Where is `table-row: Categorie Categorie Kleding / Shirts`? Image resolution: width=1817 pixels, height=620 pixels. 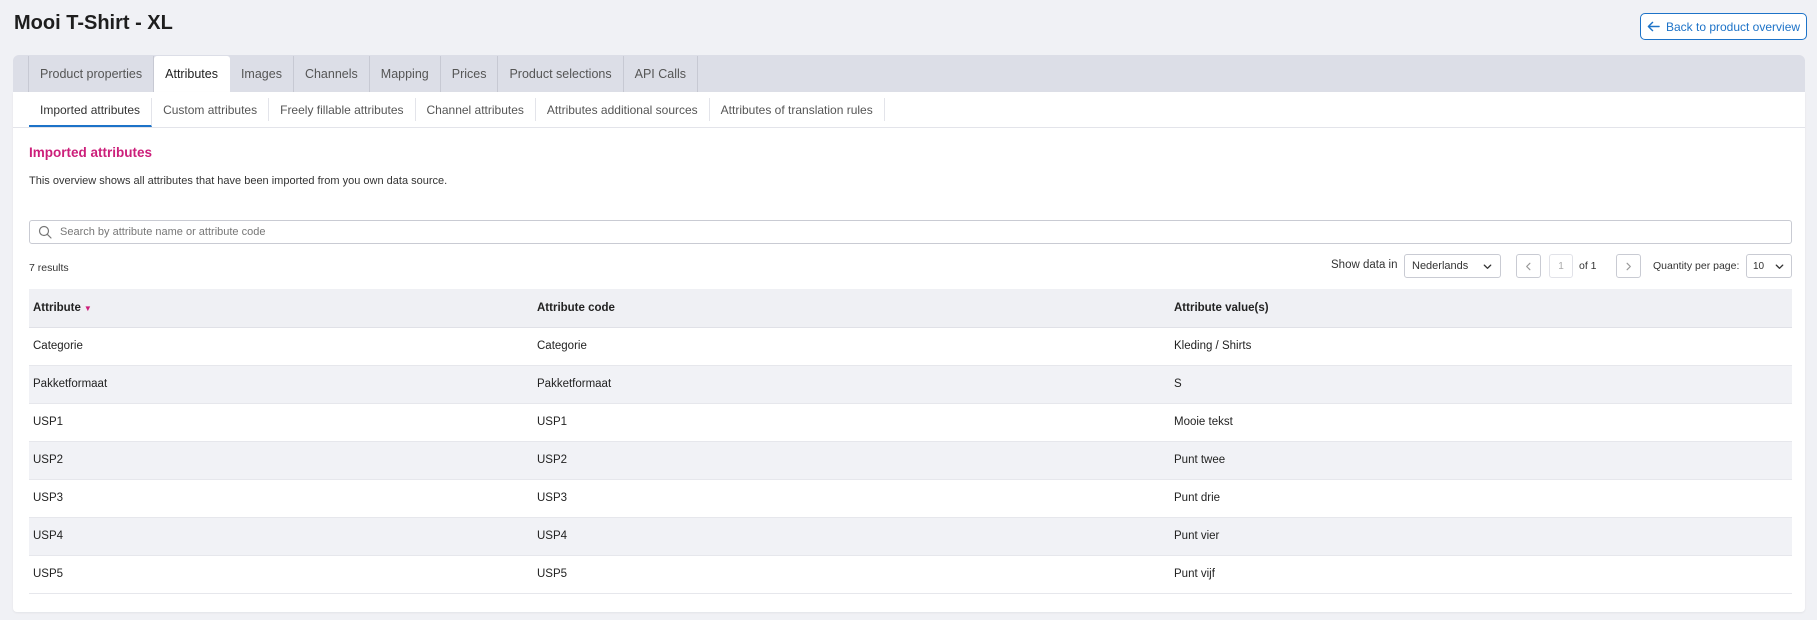 table-row: Categorie Categorie Kleding / Shirts is located at coordinates (910, 346).